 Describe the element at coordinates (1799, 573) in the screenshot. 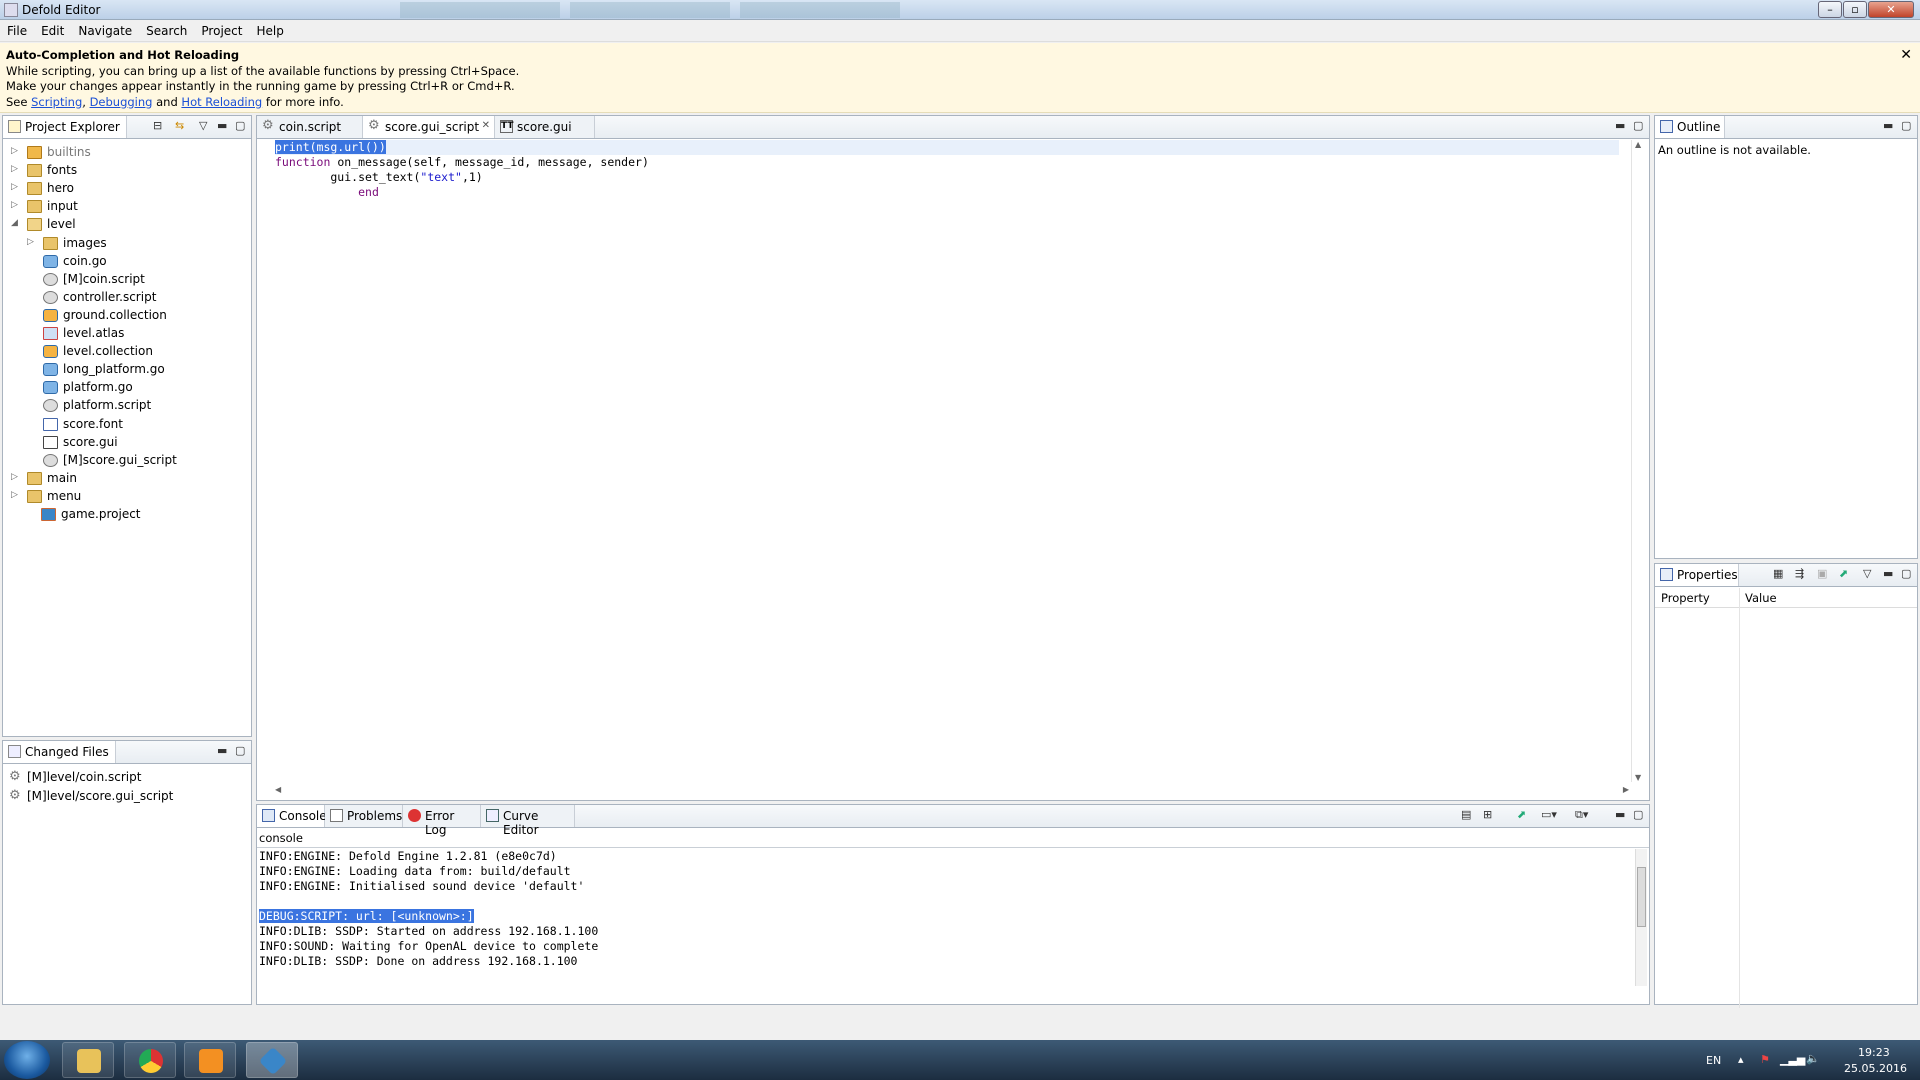

I see `show-advanced-icon: ⇶` at that location.